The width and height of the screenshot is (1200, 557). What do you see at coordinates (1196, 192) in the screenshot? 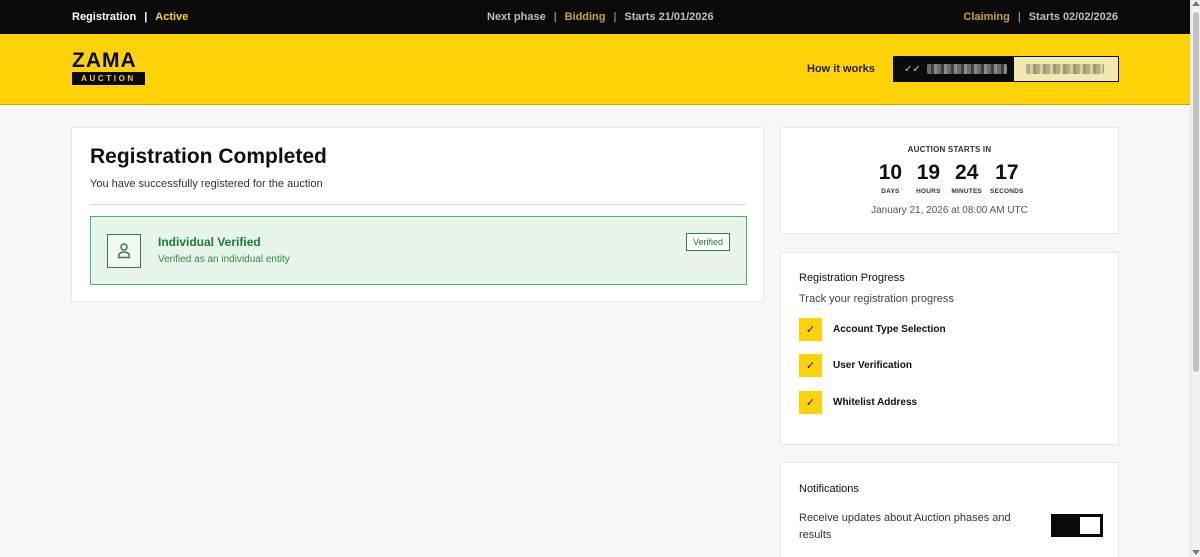
I see `scroll-thumb` at bounding box center [1196, 192].